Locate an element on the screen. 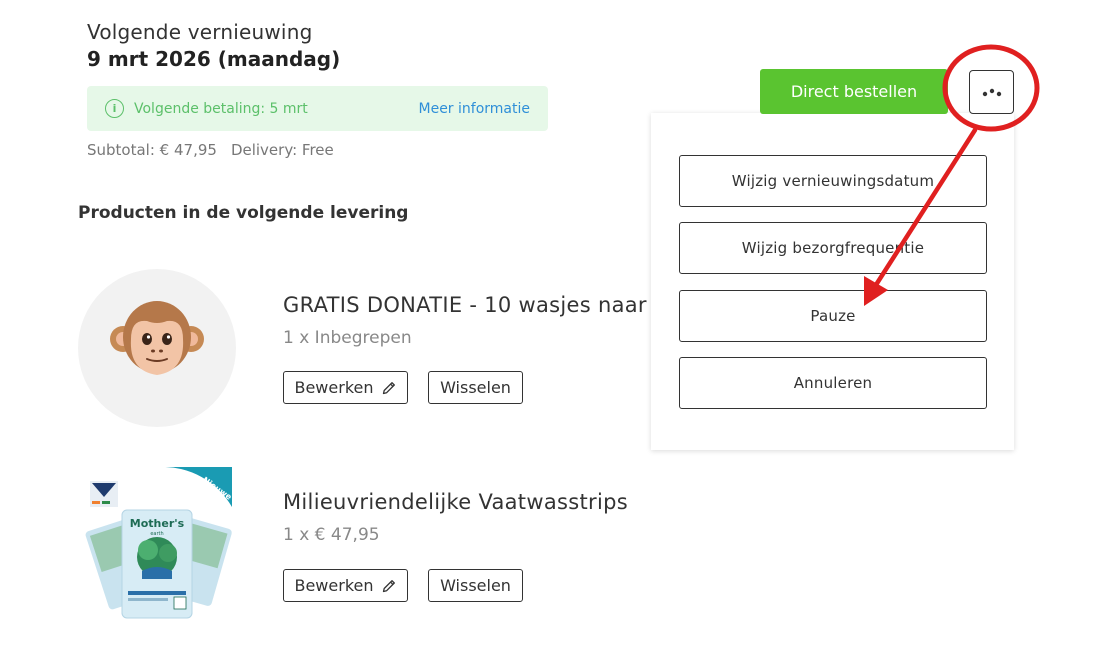  monkey-emoji is located at coordinates (157, 348).